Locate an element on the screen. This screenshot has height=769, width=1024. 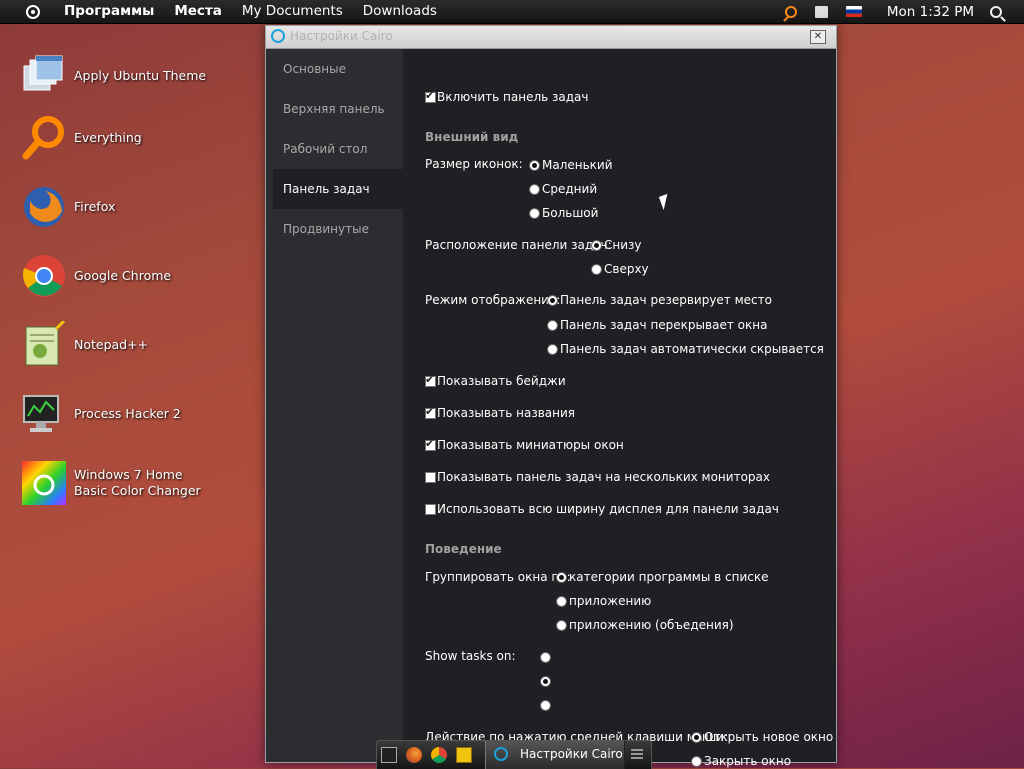
group-by-label: Группировать окна по: is located at coordinates (498, 577).